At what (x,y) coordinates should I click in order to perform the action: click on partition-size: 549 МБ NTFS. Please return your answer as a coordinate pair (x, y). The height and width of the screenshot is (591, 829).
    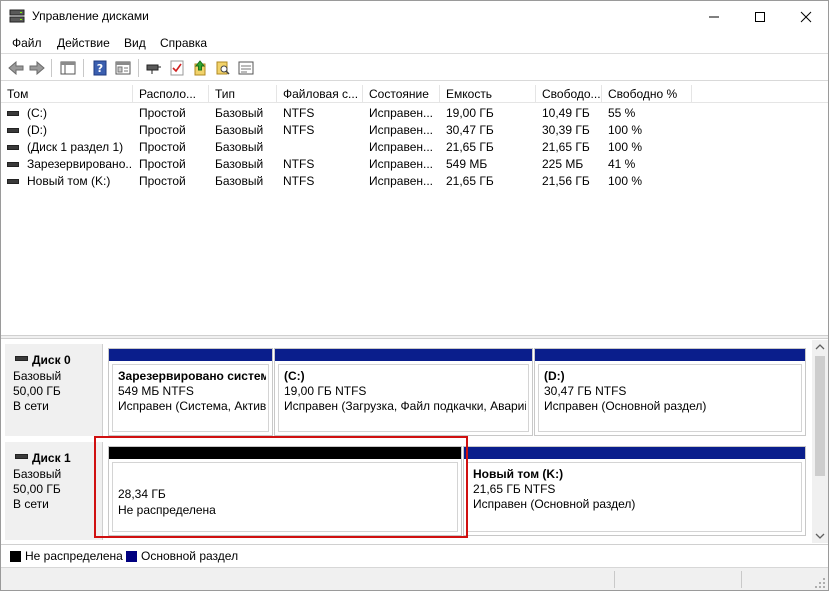
    Looking at the image, I should click on (156, 391).